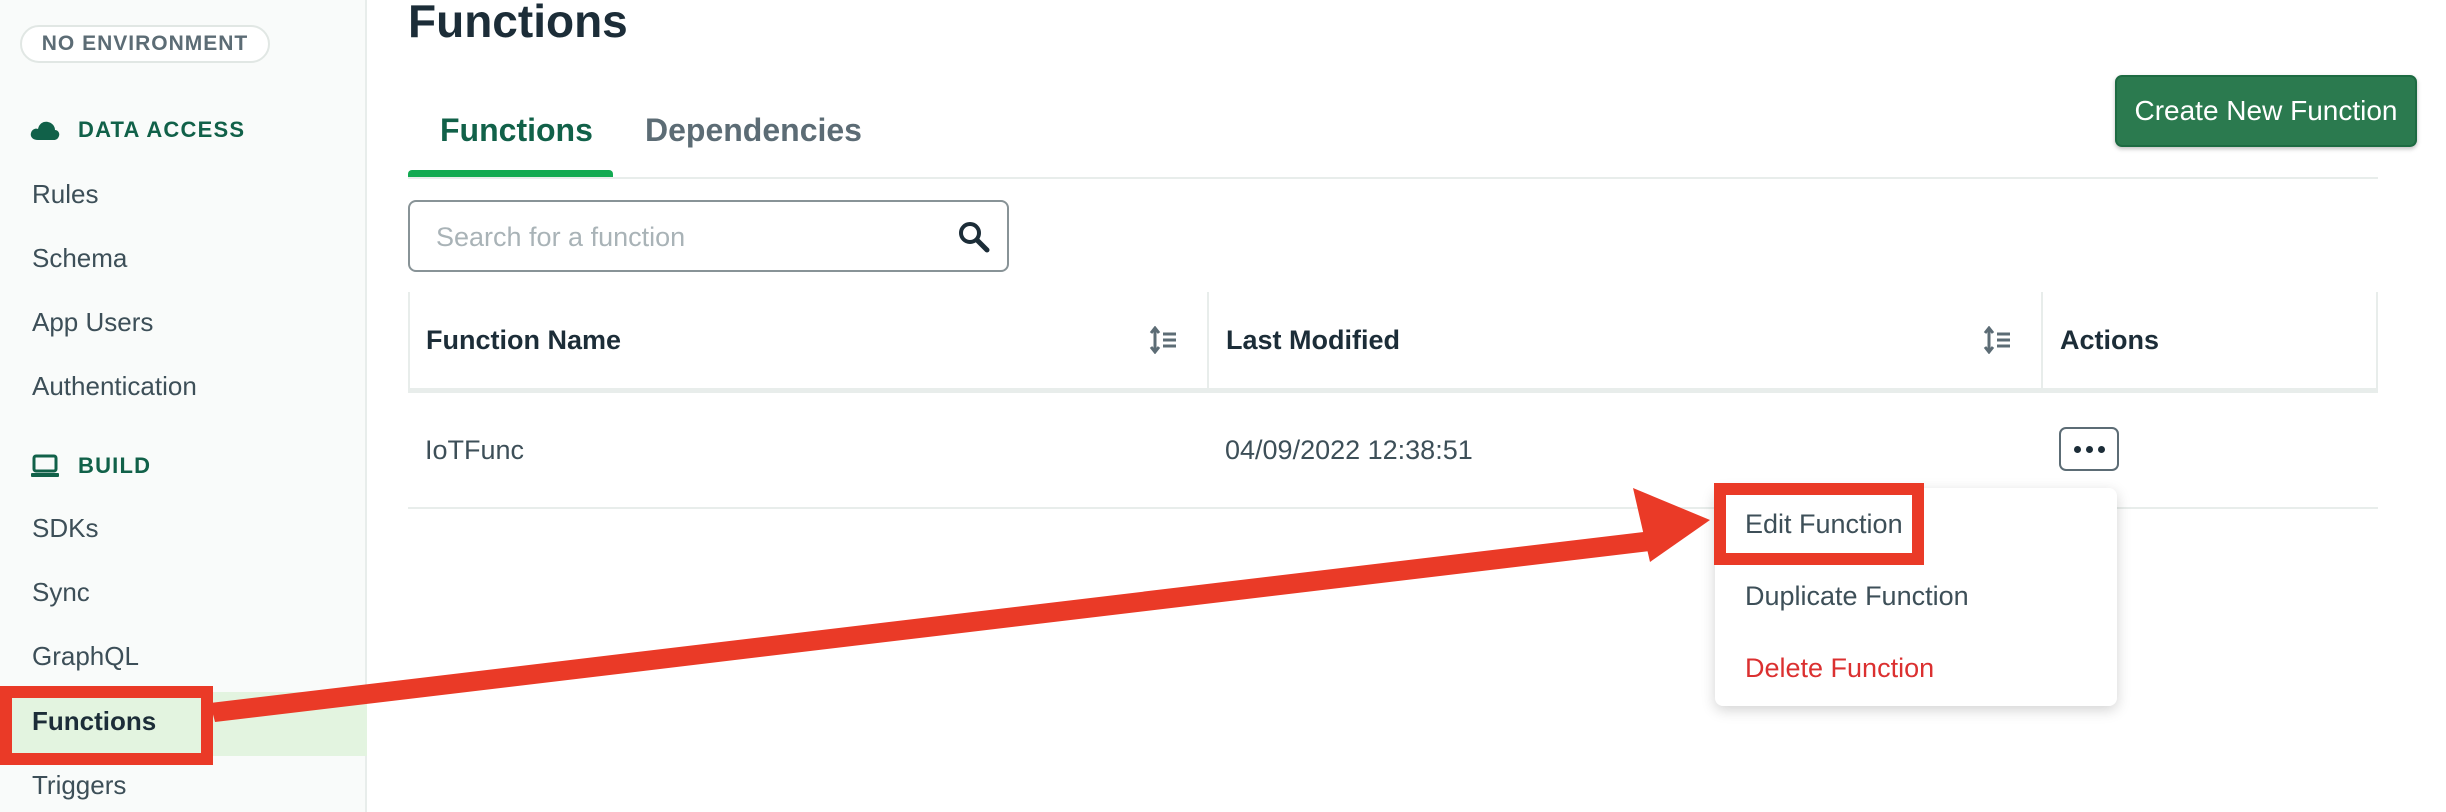 Image resolution: width=2446 pixels, height=812 pixels. I want to click on section-title: DATA ACCESS, so click(162, 129).